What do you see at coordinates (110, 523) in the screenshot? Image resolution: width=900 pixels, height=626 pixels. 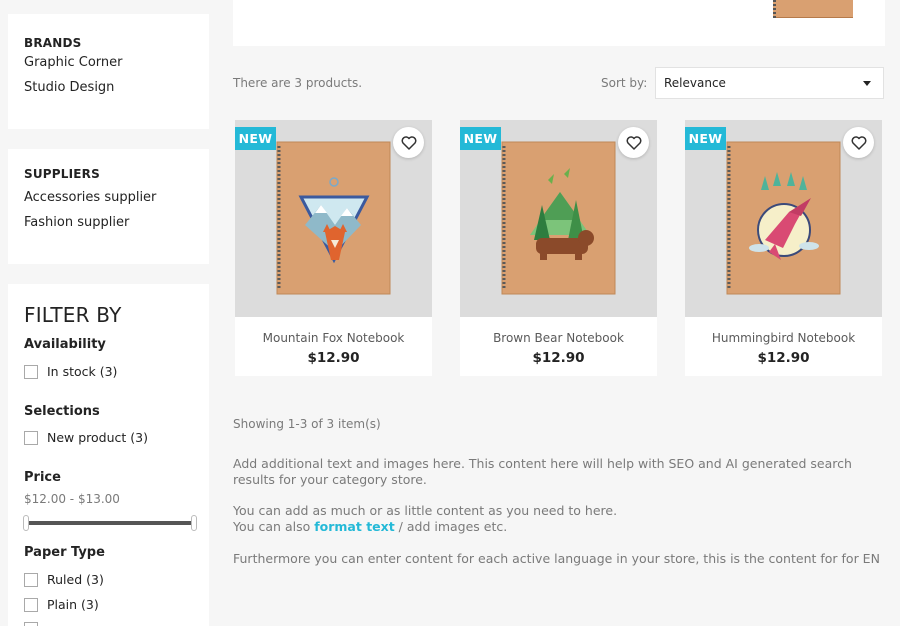 I see `price-slider-track` at bounding box center [110, 523].